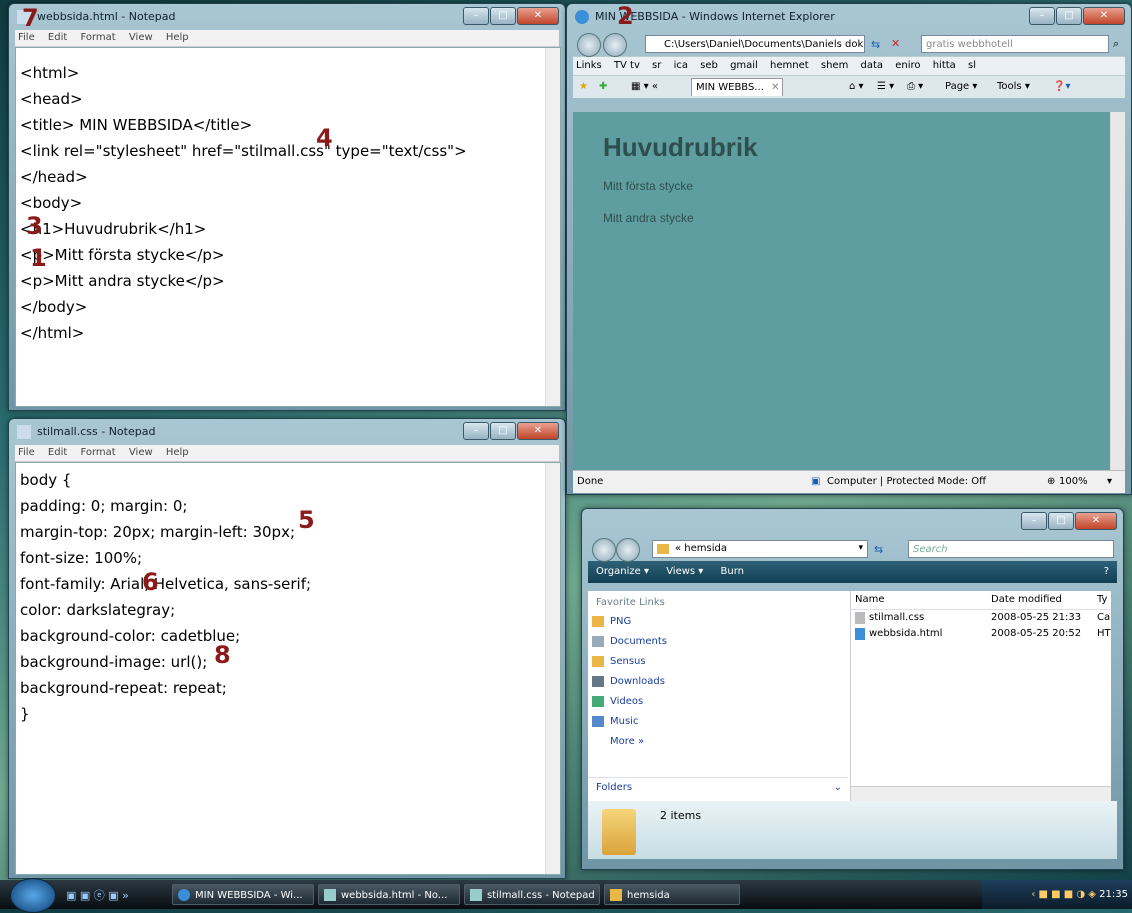  Describe the element at coordinates (719, 722) in the screenshot. I see `favorite-music: Music` at that location.